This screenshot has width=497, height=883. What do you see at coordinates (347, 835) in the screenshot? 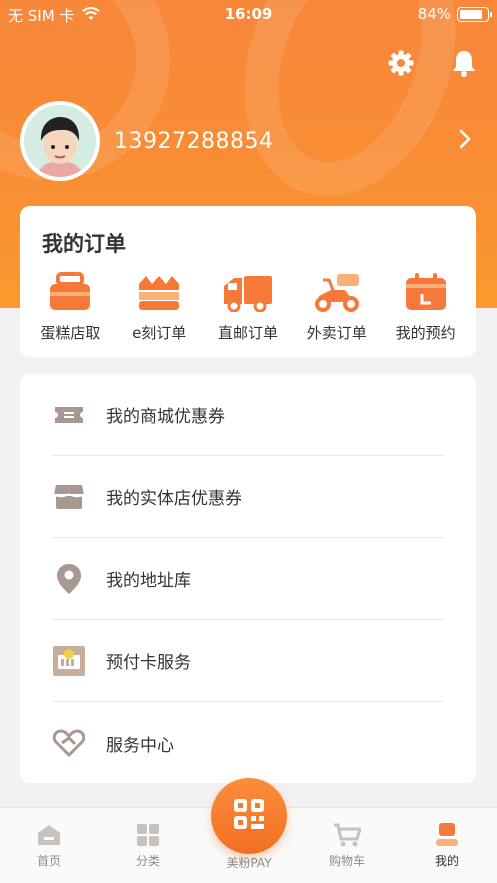
I see `cart-icon` at bounding box center [347, 835].